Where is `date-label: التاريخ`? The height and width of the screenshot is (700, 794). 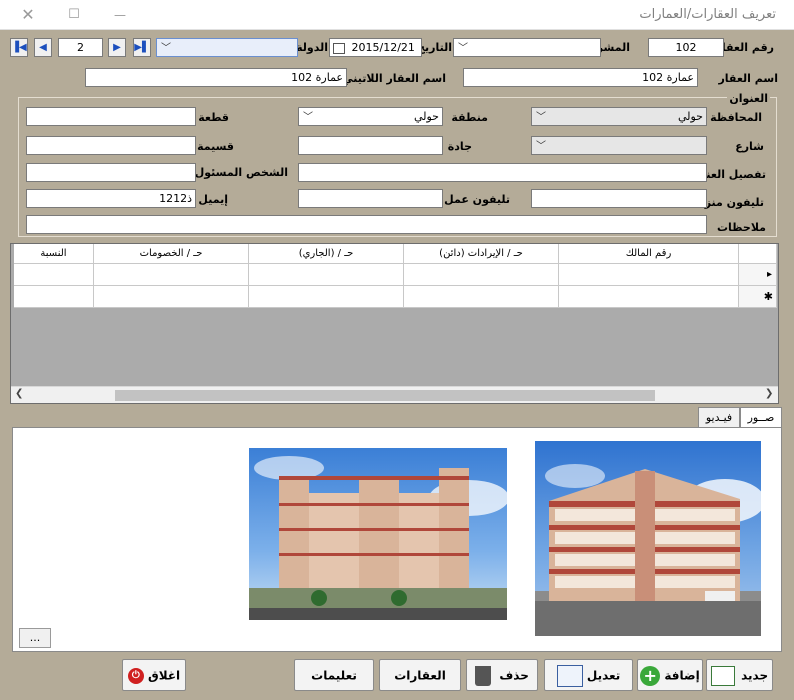 date-label: التاريخ is located at coordinates (434, 47).